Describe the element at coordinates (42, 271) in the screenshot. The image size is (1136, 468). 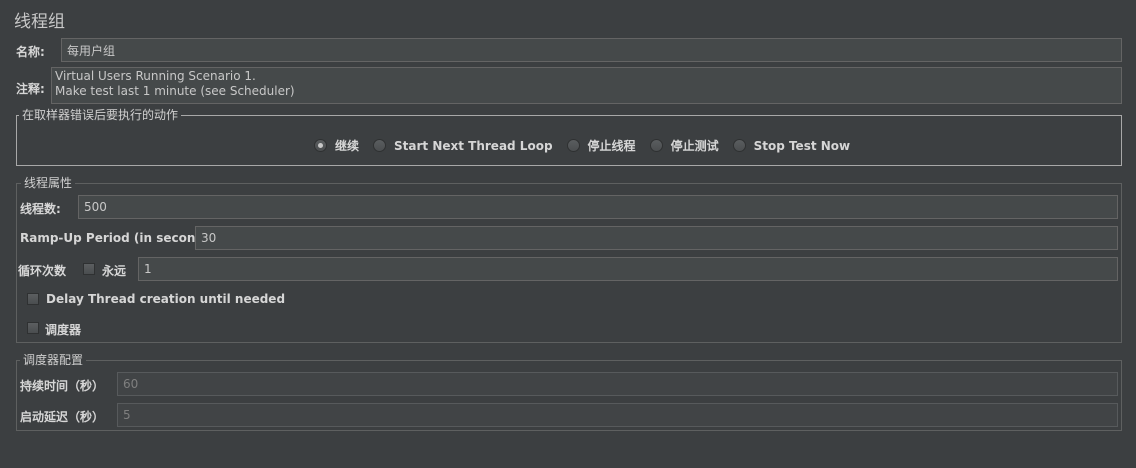
I see `loop-count-label: 循环次数` at that location.